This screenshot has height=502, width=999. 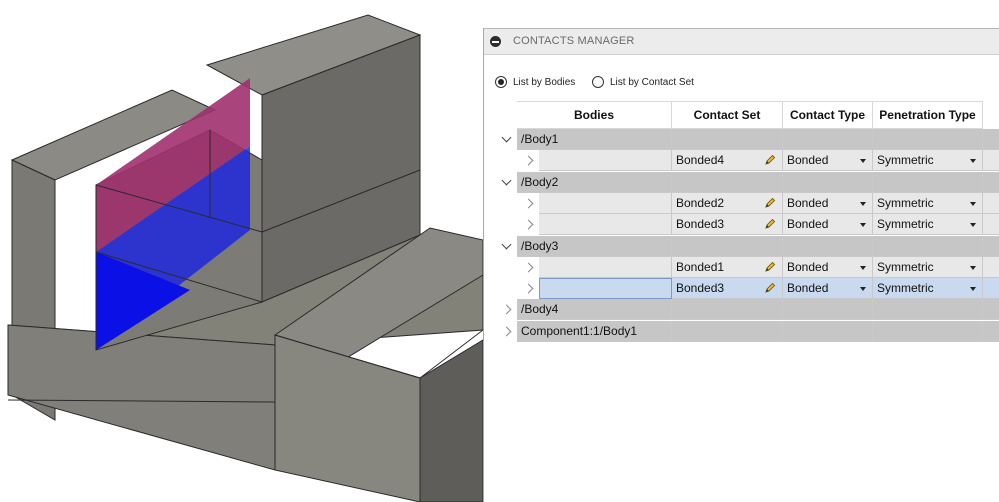 What do you see at coordinates (747, 331) in the screenshot?
I see `table-group-row: Component1:1/Body1` at bounding box center [747, 331].